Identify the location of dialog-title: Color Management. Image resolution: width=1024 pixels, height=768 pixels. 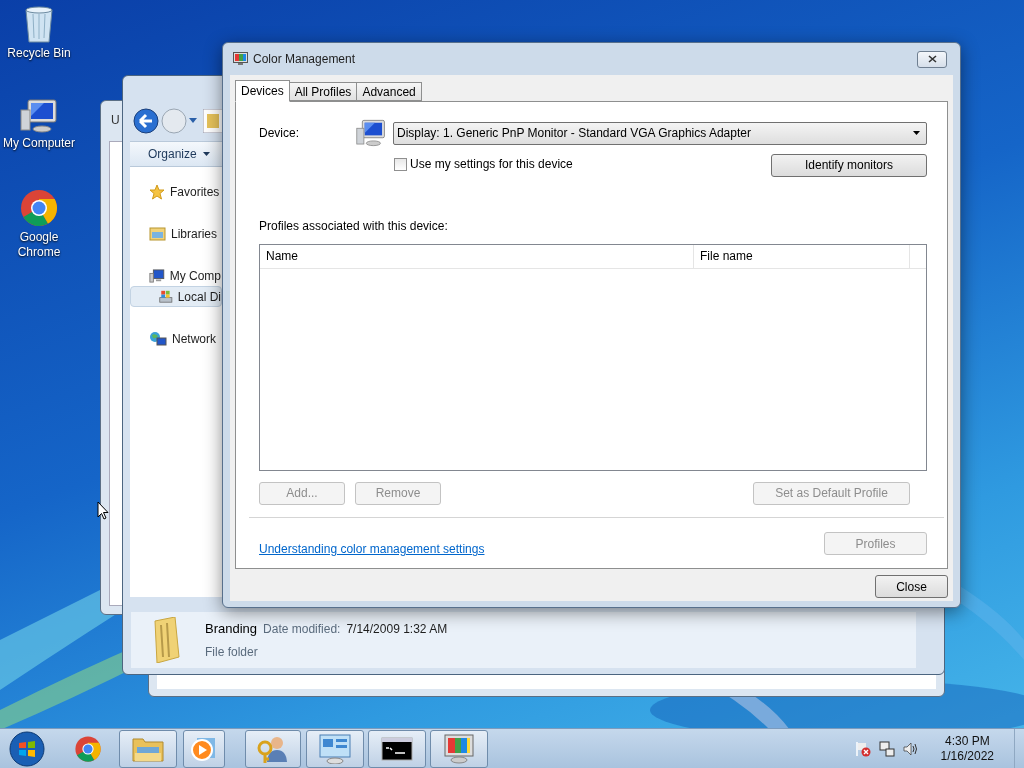
(304, 59).